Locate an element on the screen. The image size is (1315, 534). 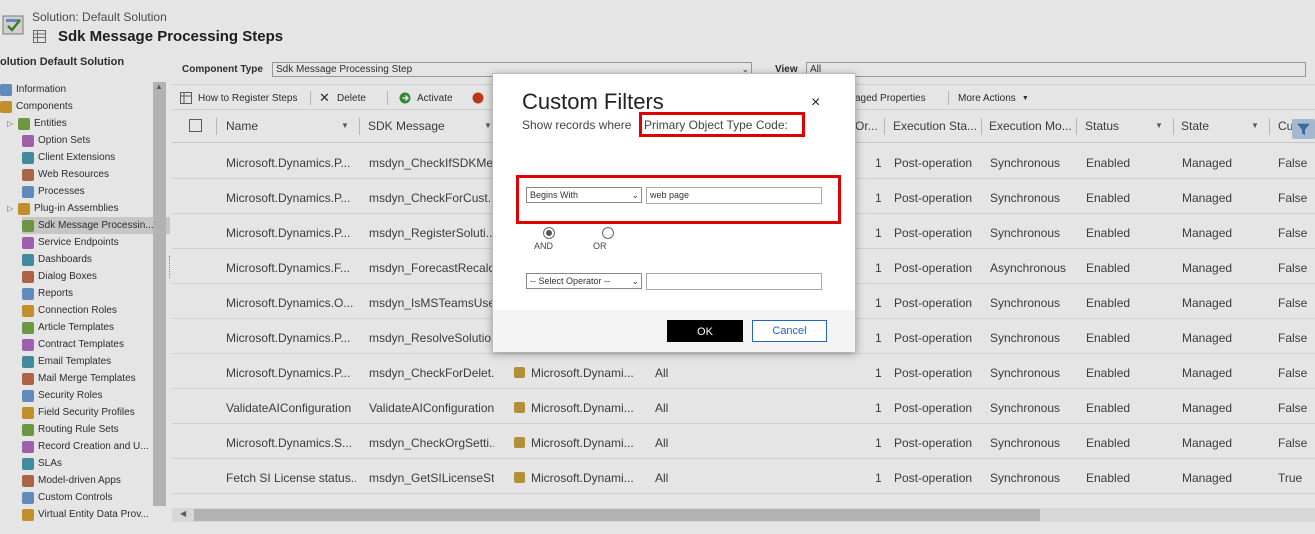
close-icon: × is located at coordinates (815, 103).